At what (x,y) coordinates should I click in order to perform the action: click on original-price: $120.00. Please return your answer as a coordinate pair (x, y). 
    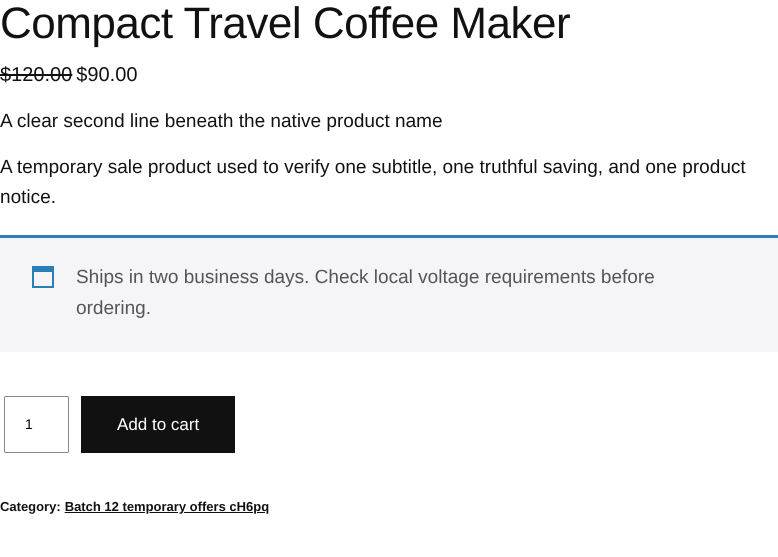
    Looking at the image, I should click on (36, 75).